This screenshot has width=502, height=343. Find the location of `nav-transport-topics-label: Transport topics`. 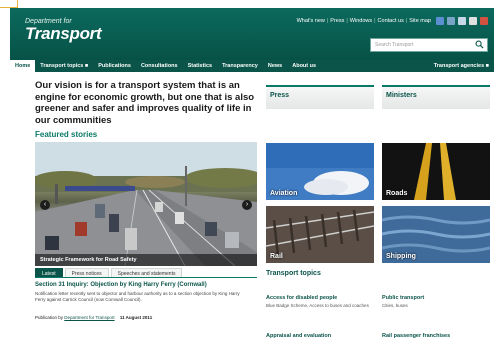

nav-transport-topics-label: Transport topics is located at coordinates (62, 66).